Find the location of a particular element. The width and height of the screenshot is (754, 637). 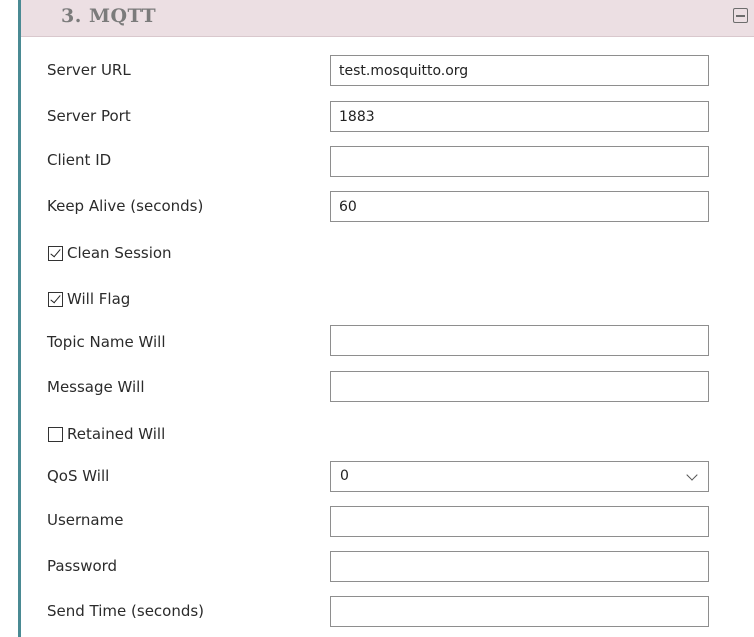

server-port-input is located at coordinates (519, 116).